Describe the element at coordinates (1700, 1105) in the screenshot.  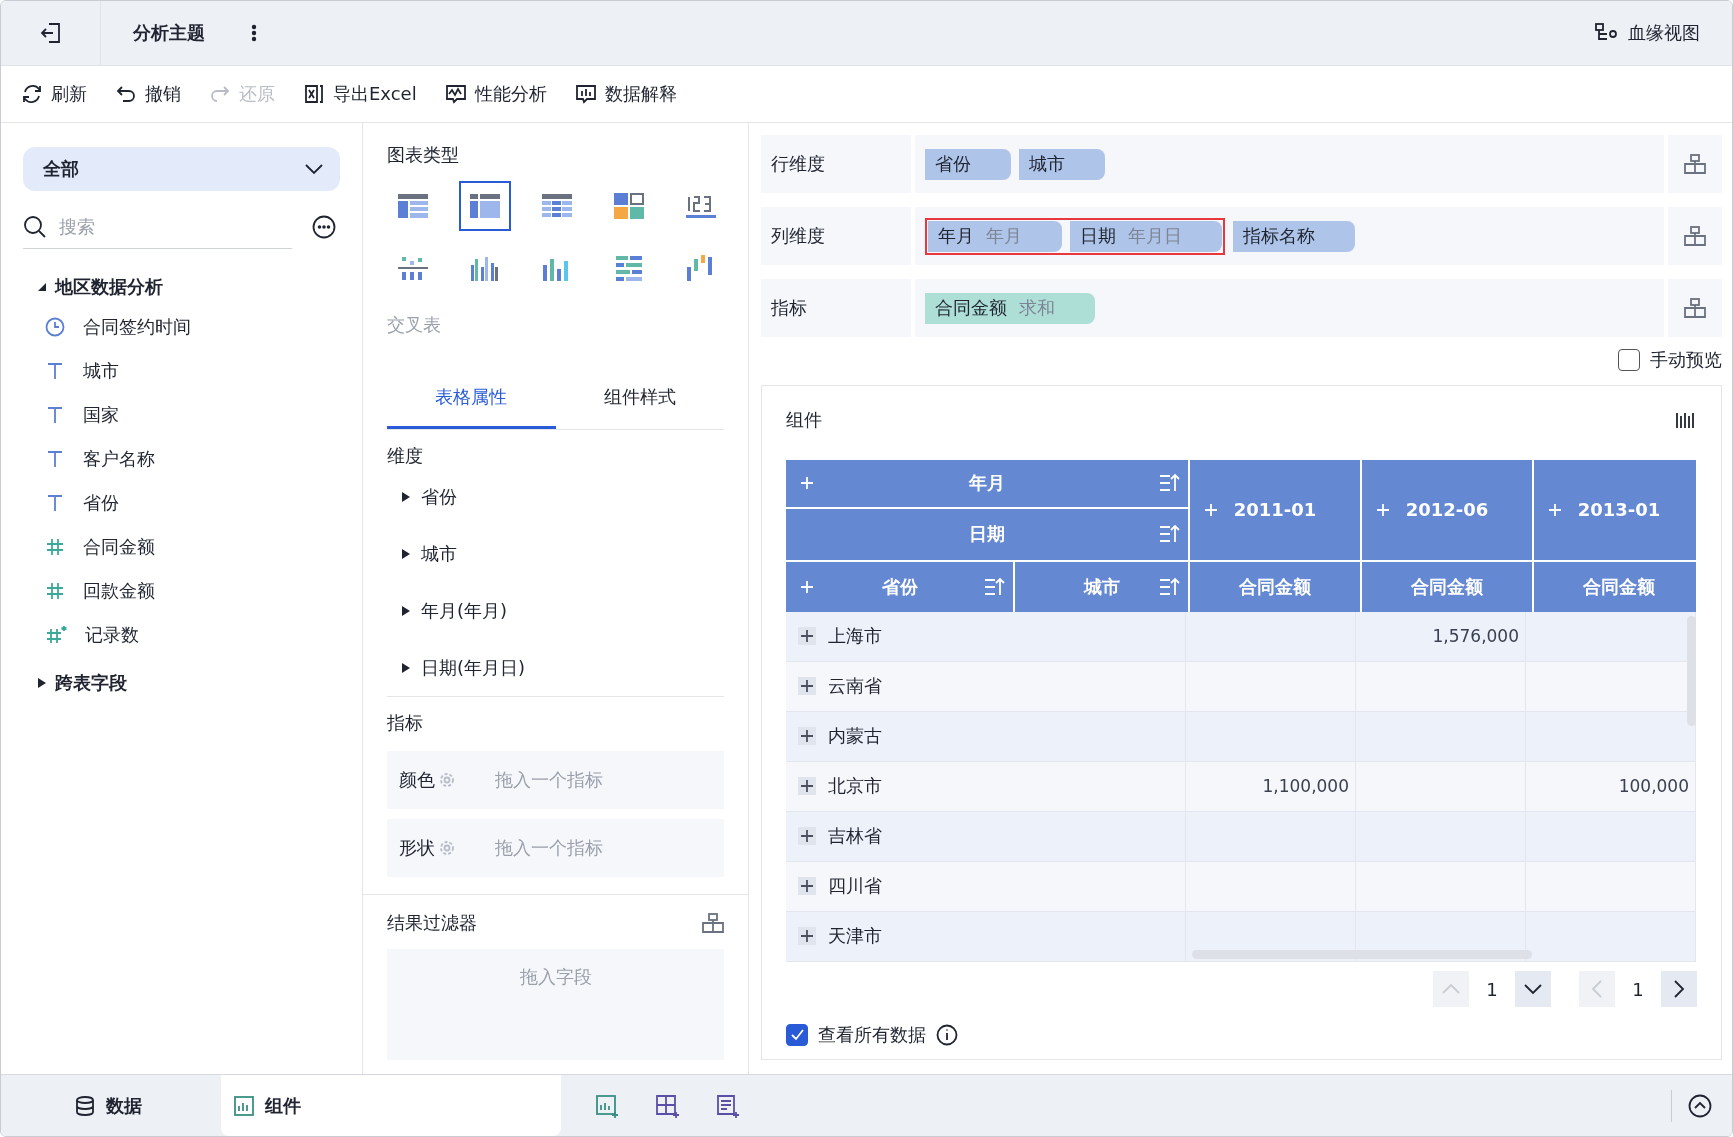
I see `chevron-up-circle-icon` at that location.